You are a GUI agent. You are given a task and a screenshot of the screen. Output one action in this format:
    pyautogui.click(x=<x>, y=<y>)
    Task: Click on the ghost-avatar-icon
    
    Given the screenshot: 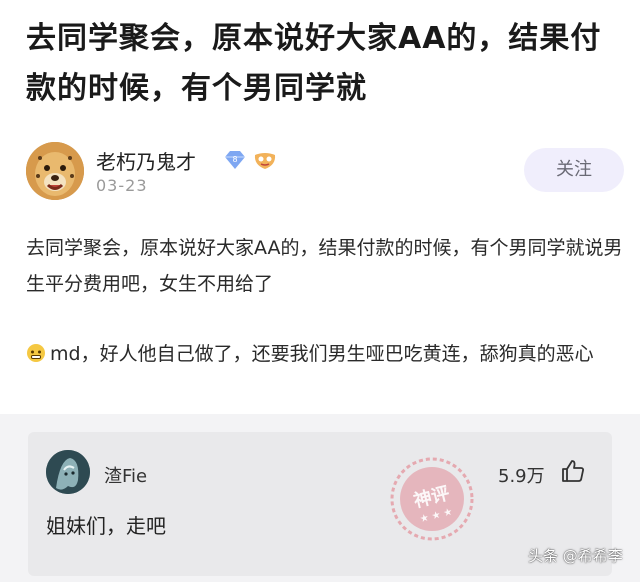 What is the action you would take?
    pyautogui.click(x=68, y=472)
    